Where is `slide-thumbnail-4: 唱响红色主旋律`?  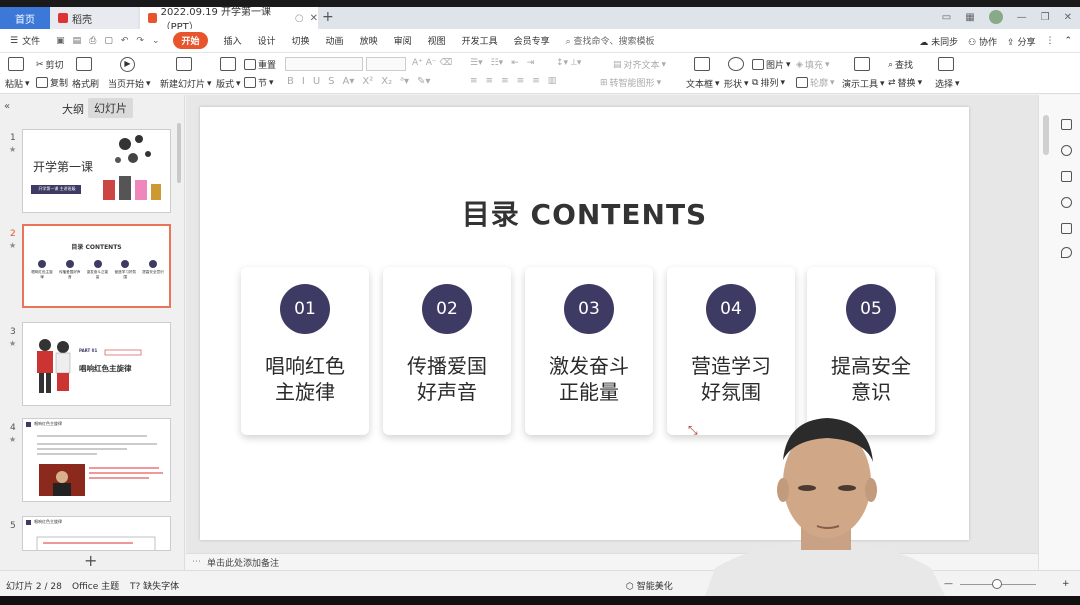 slide-thumbnail-4: 唱响红色主旋律 is located at coordinates (96, 460).